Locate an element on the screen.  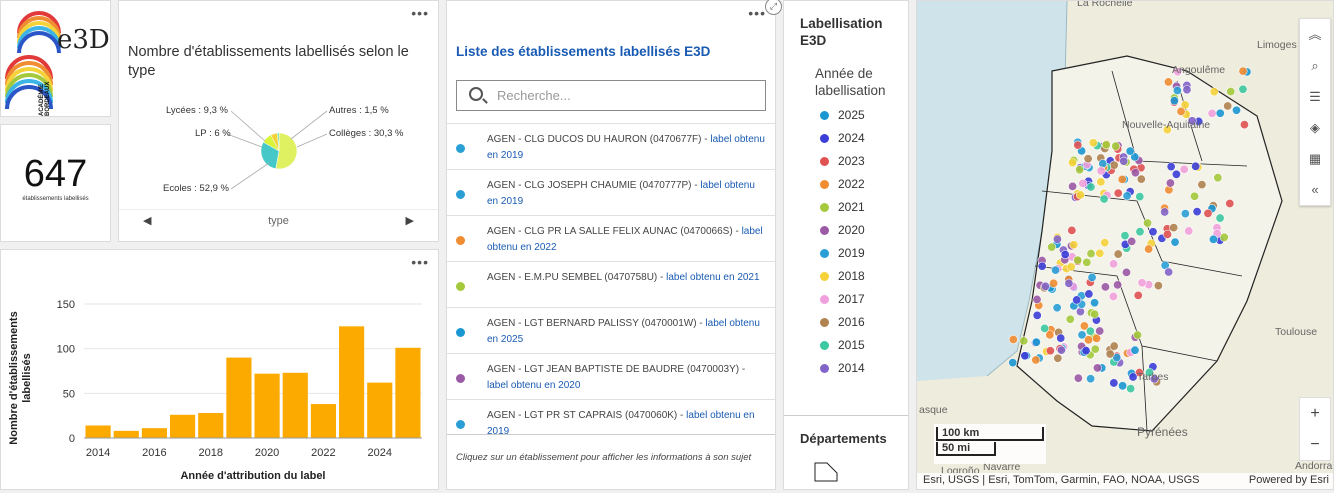
x-tick-label: 2024 is located at coordinates (380, 453).